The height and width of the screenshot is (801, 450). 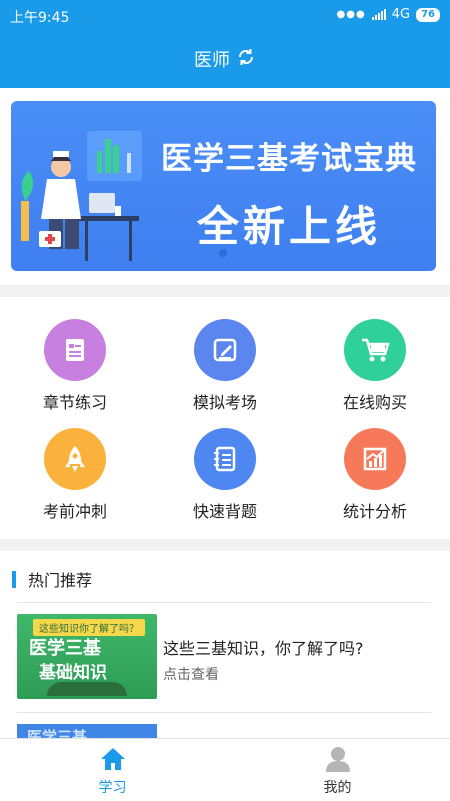 I want to click on grid-item-label: 在线购买, so click(x=374, y=402).